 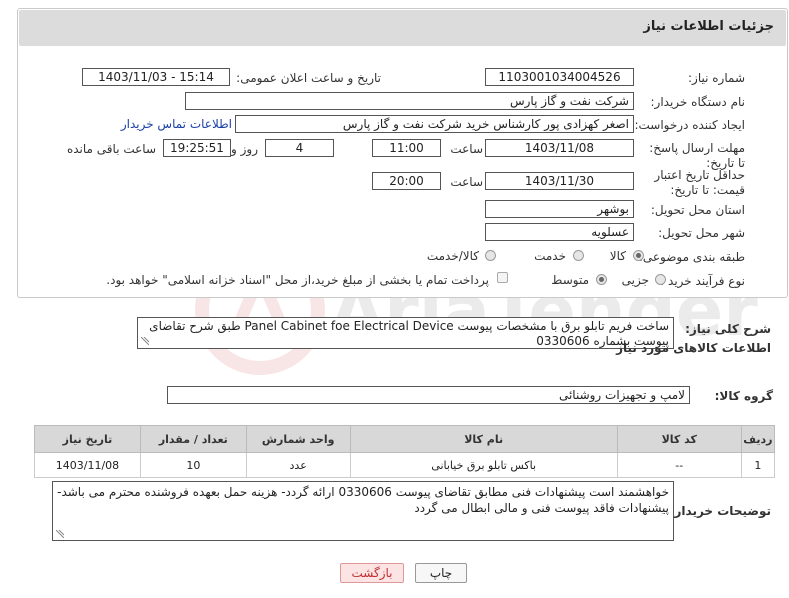 I want to click on deadline-time-label: ساعت, so click(x=466, y=149).